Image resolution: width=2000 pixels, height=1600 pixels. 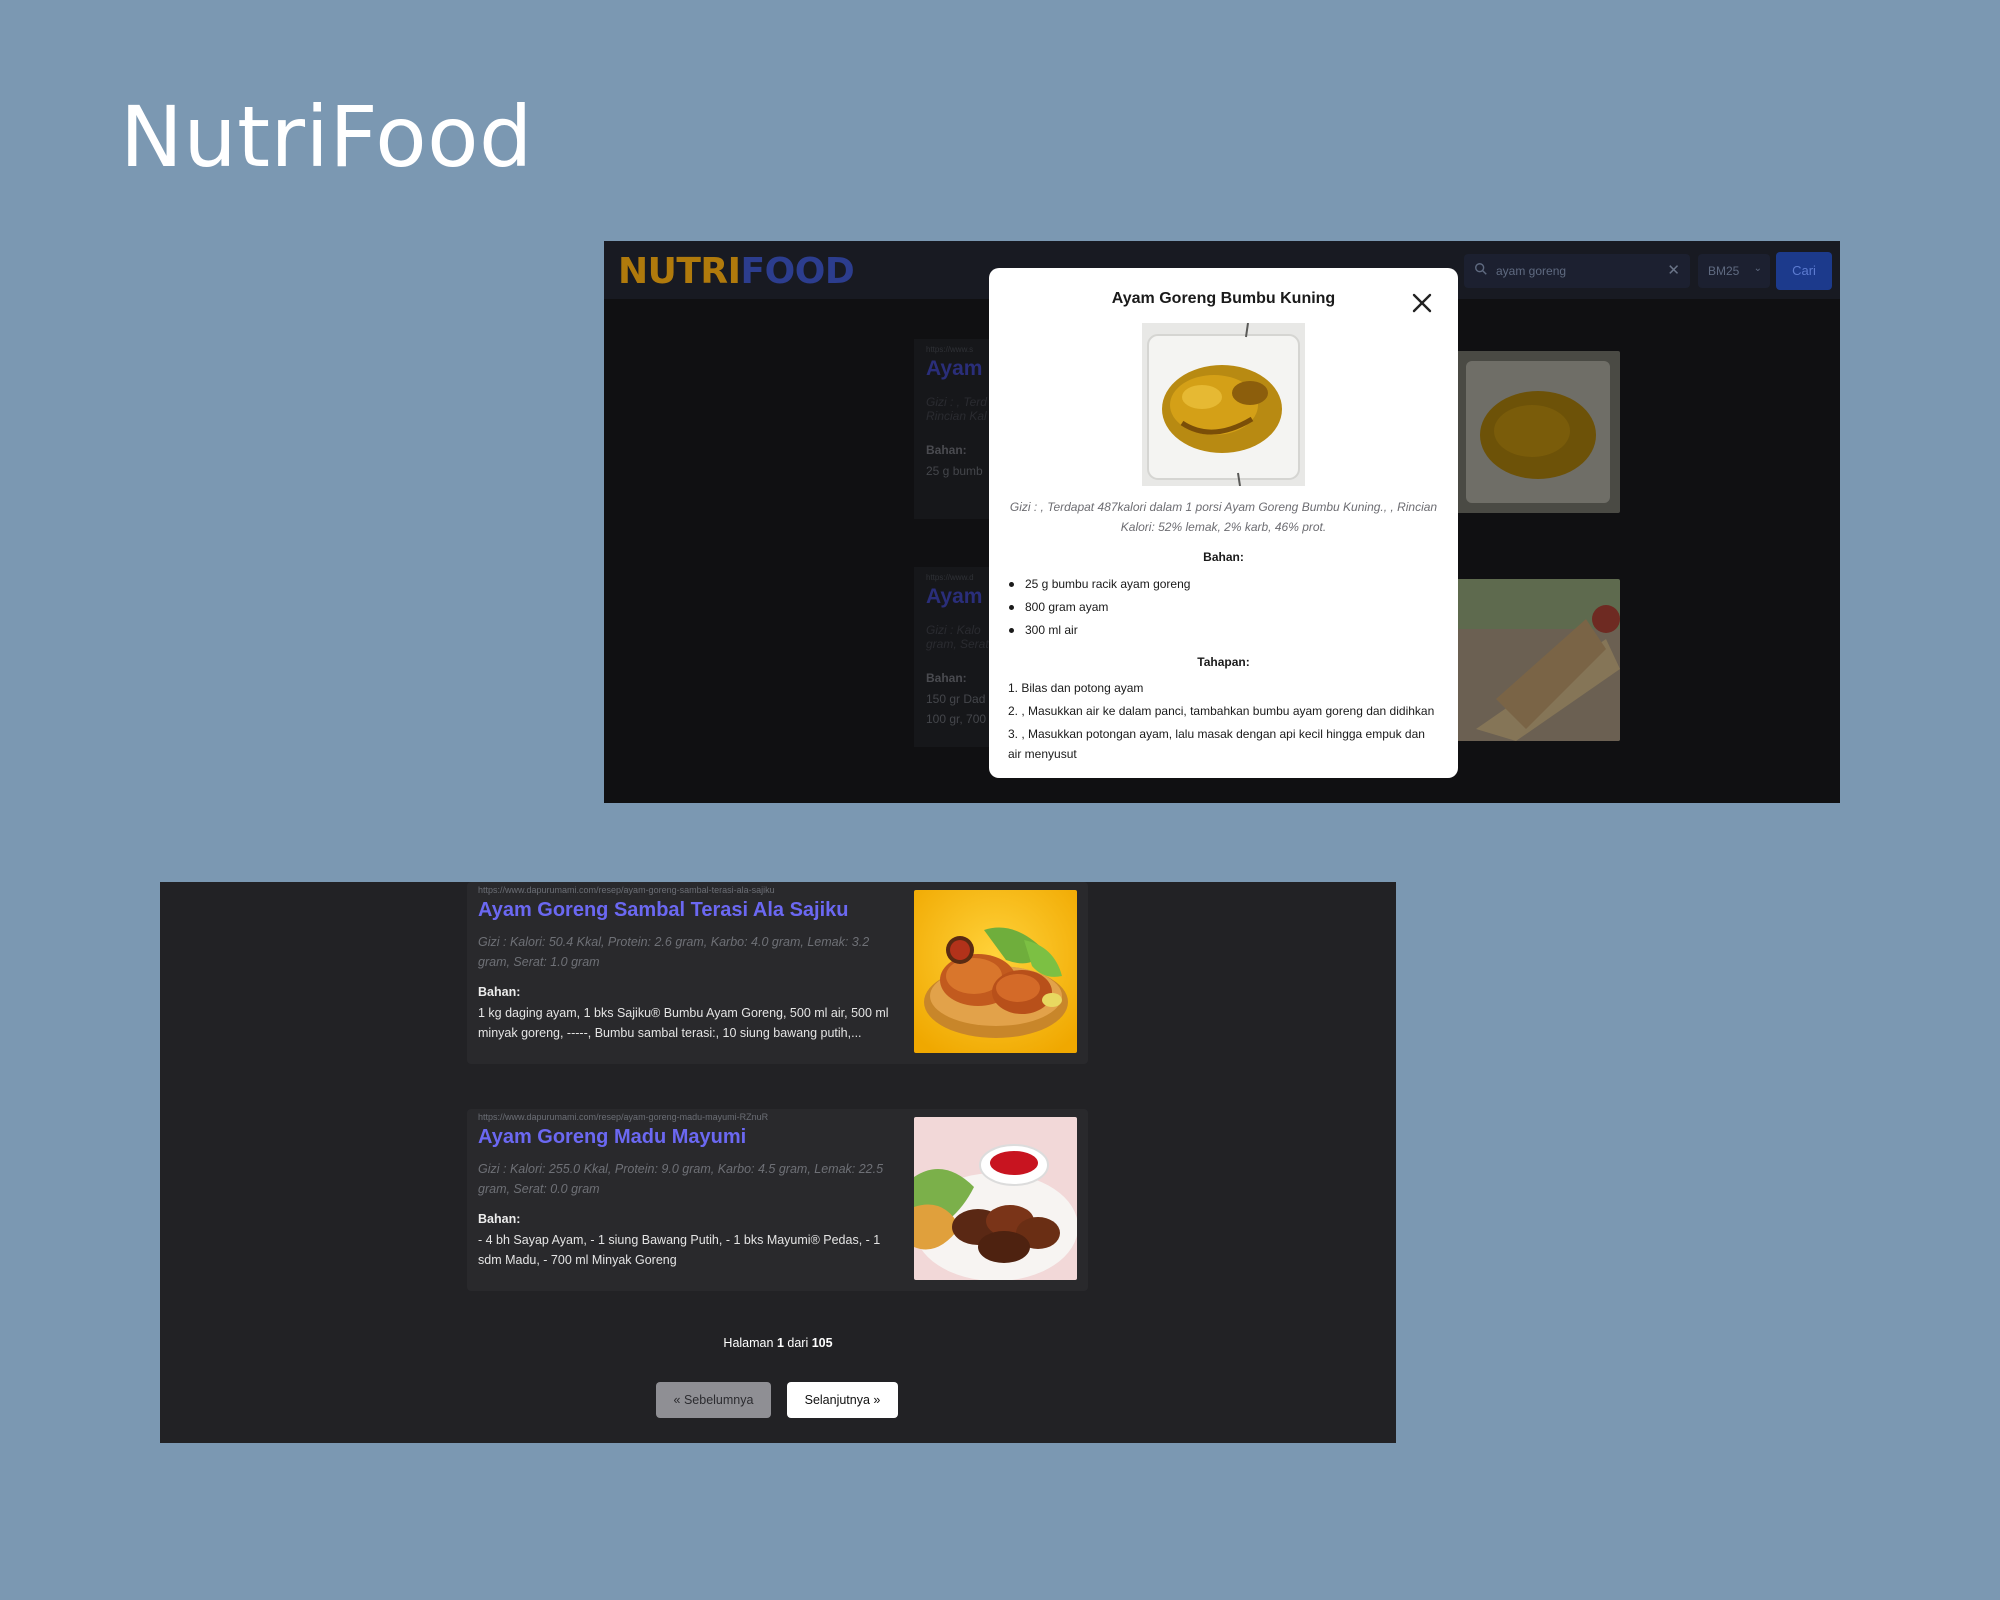 What do you see at coordinates (1757, 268) in the screenshot?
I see `chevron-down-icon: ⌄` at bounding box center [1757, 268].